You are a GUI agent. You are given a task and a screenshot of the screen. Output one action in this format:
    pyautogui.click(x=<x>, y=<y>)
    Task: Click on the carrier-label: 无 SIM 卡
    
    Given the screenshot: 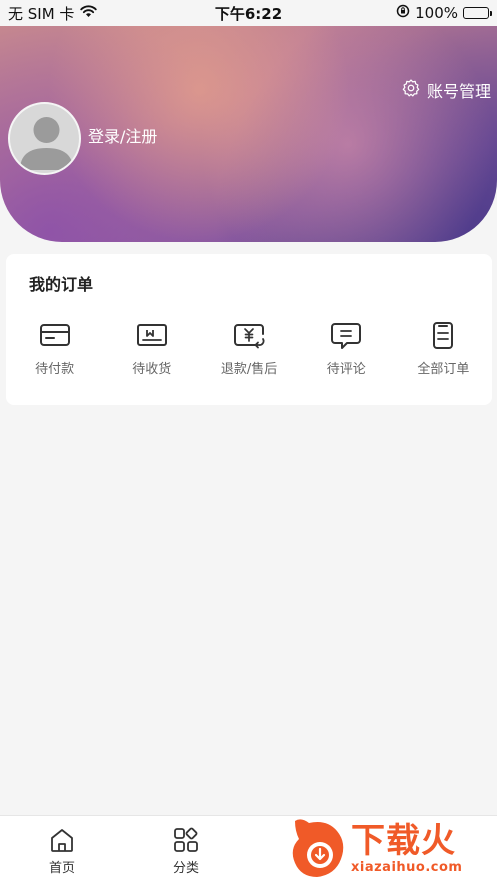 What is the action you would take?
    pyautogui.click(x=41, y=13)
    